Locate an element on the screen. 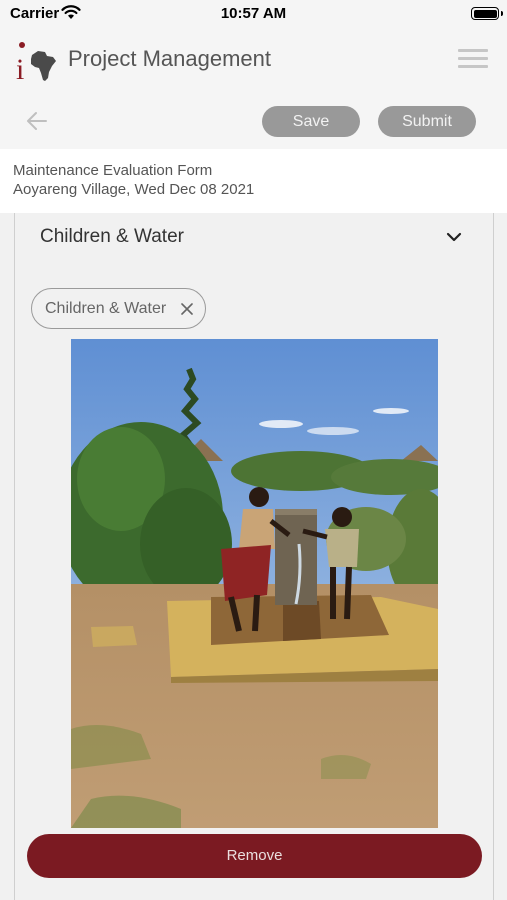  chevron-down-icon is located at coordinates (454, 237).